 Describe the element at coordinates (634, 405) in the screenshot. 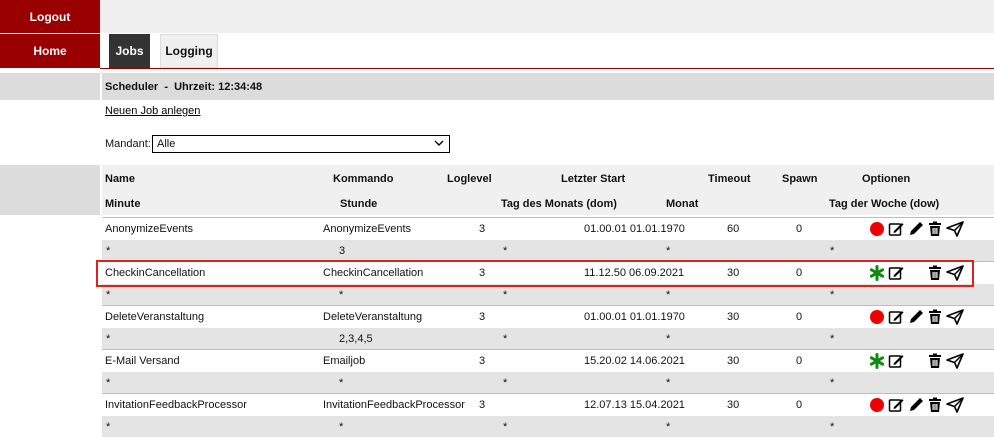

I see `job-letzter-start: 12.07.13 15.04.2021` at that location.